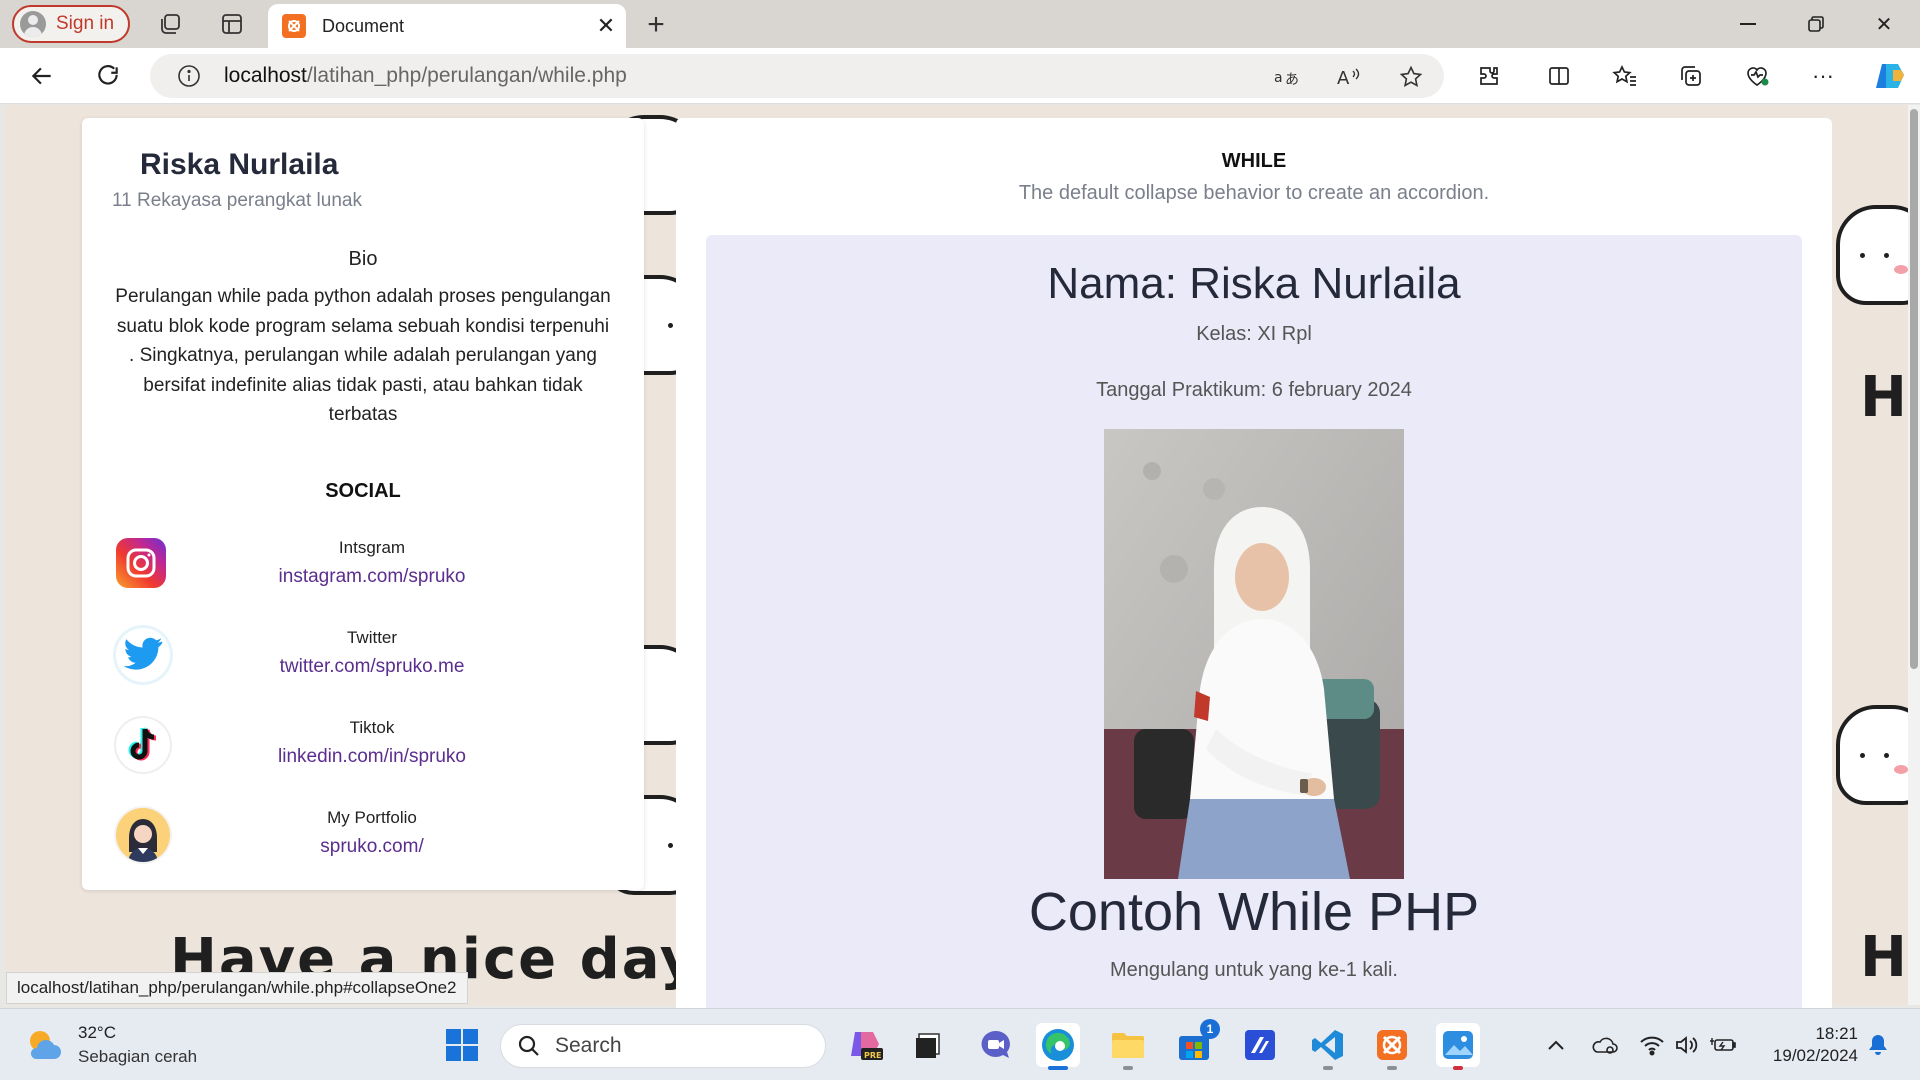 This screenshot has width=1920, height=1080. I want to click on profile-avatar-icon, so click(33, 24).